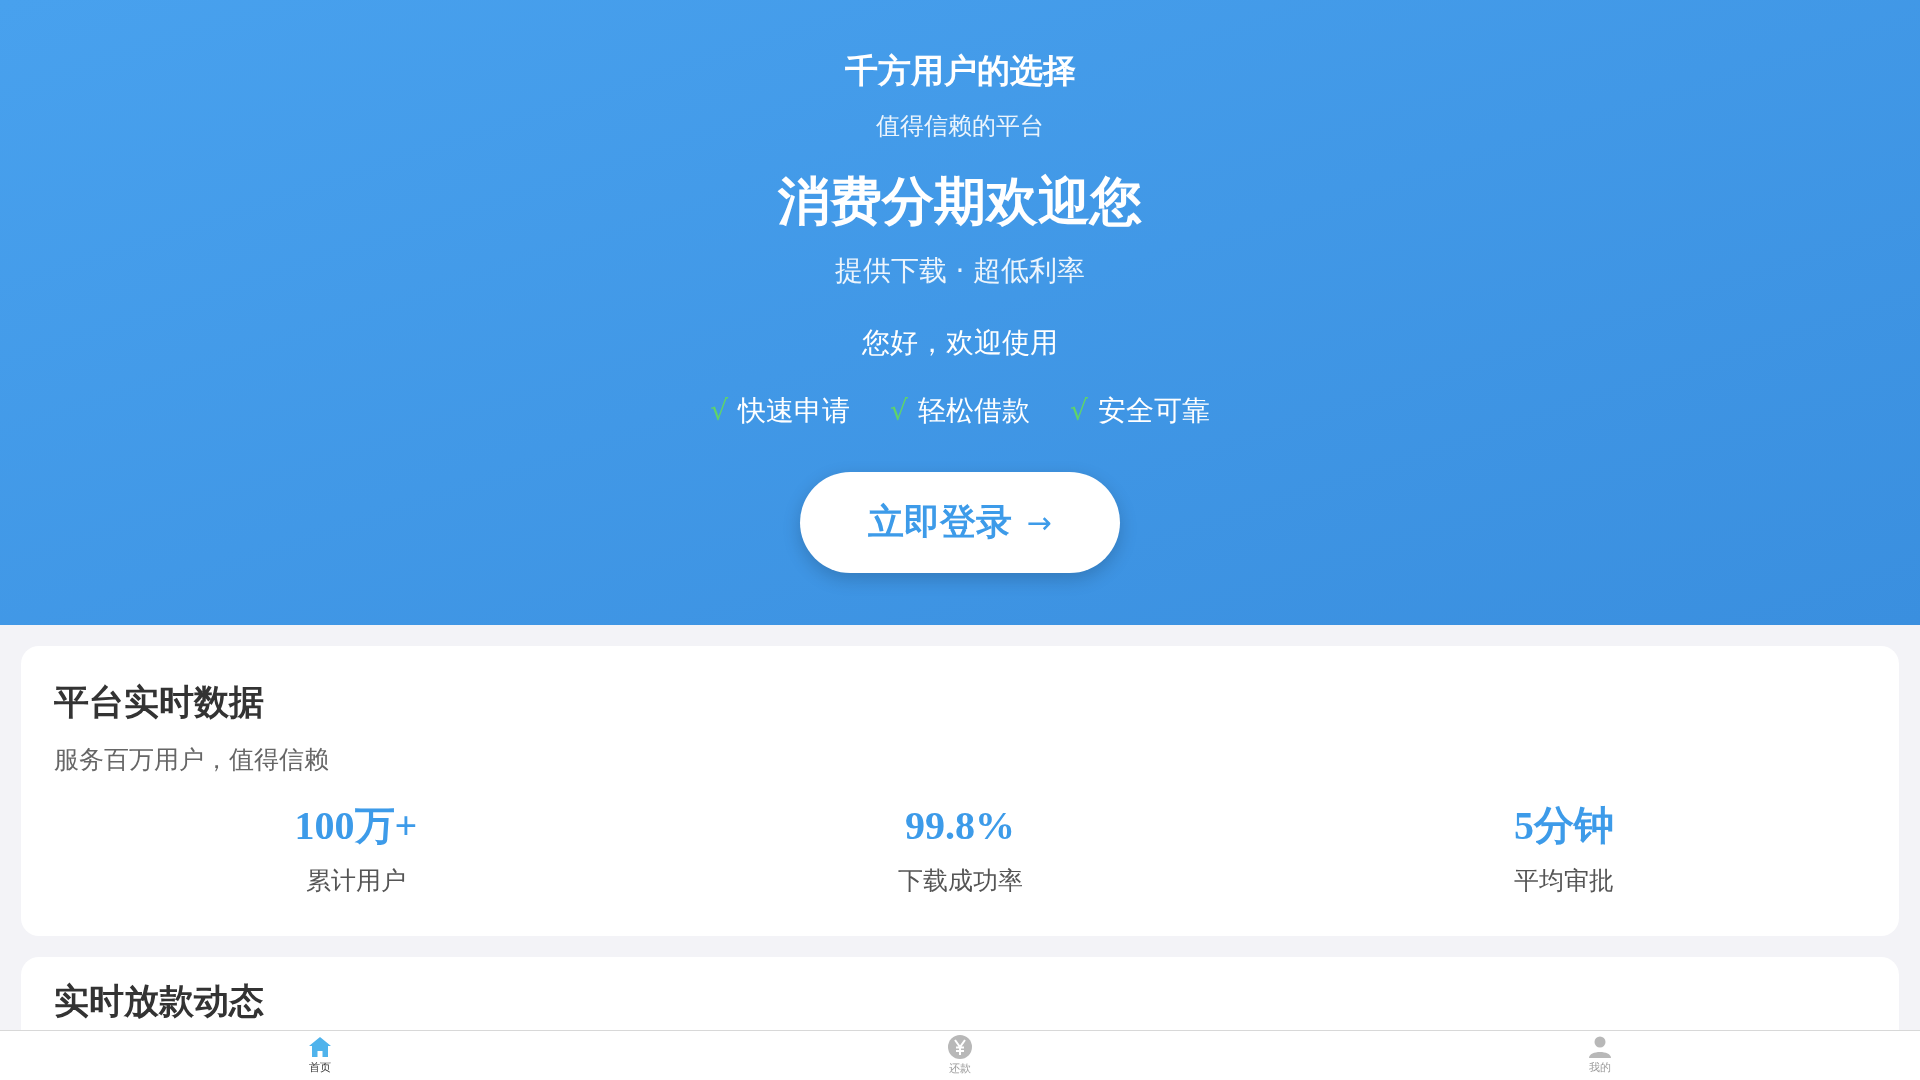 The height and width of the screenshot is (1080, 1920). What do you see at coordinates (192, 759) in the screenshot?
I see `card-subtitle: 服务百万用户，值得信赖` at bounding box center [192, 759].